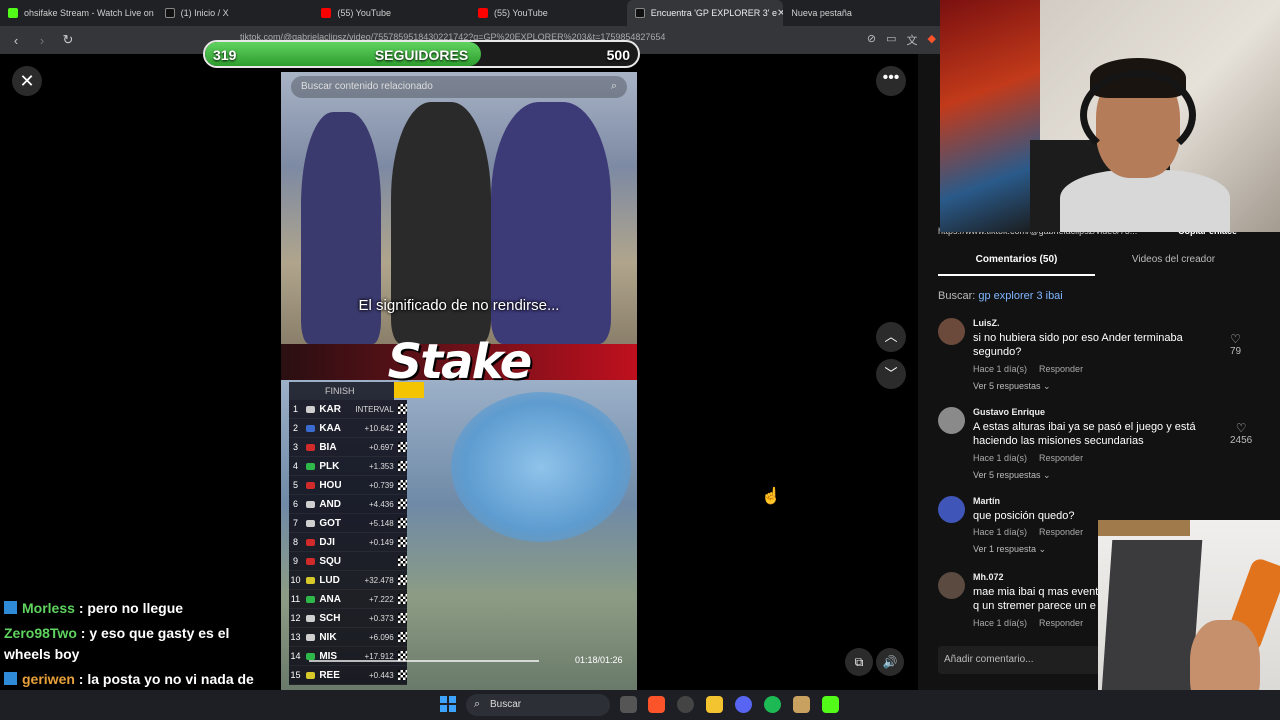 Image resolution: width=1280 pixels, height=720 pixels. I want to click on tab-youtube-2: (55) YouTube, so click(548, 13).